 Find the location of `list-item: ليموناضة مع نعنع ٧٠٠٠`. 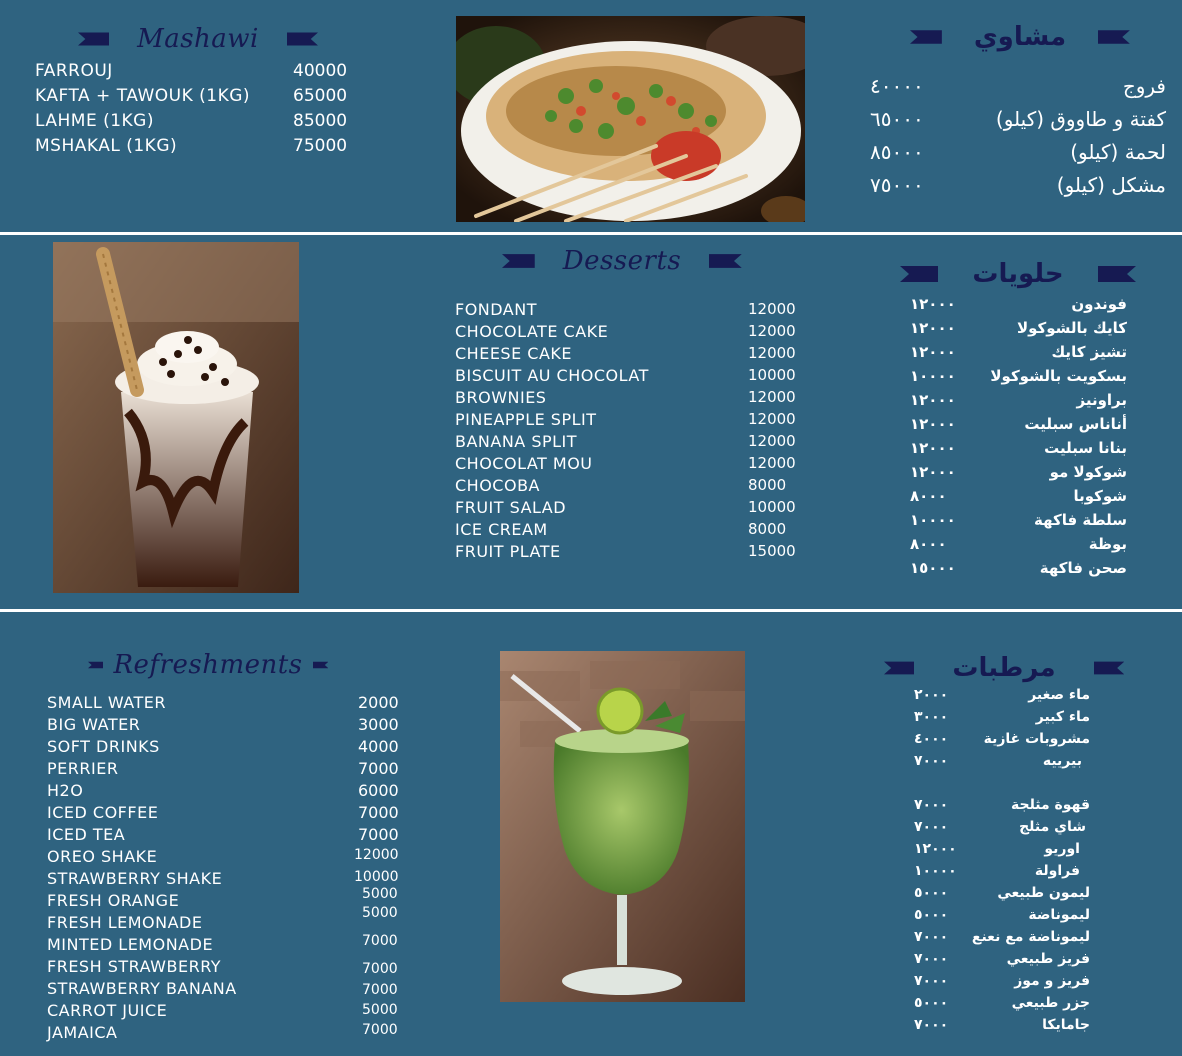

list-item: ليموناضة مع نعنع ٧٠٠٠ is located at coordinates (1000, 940).